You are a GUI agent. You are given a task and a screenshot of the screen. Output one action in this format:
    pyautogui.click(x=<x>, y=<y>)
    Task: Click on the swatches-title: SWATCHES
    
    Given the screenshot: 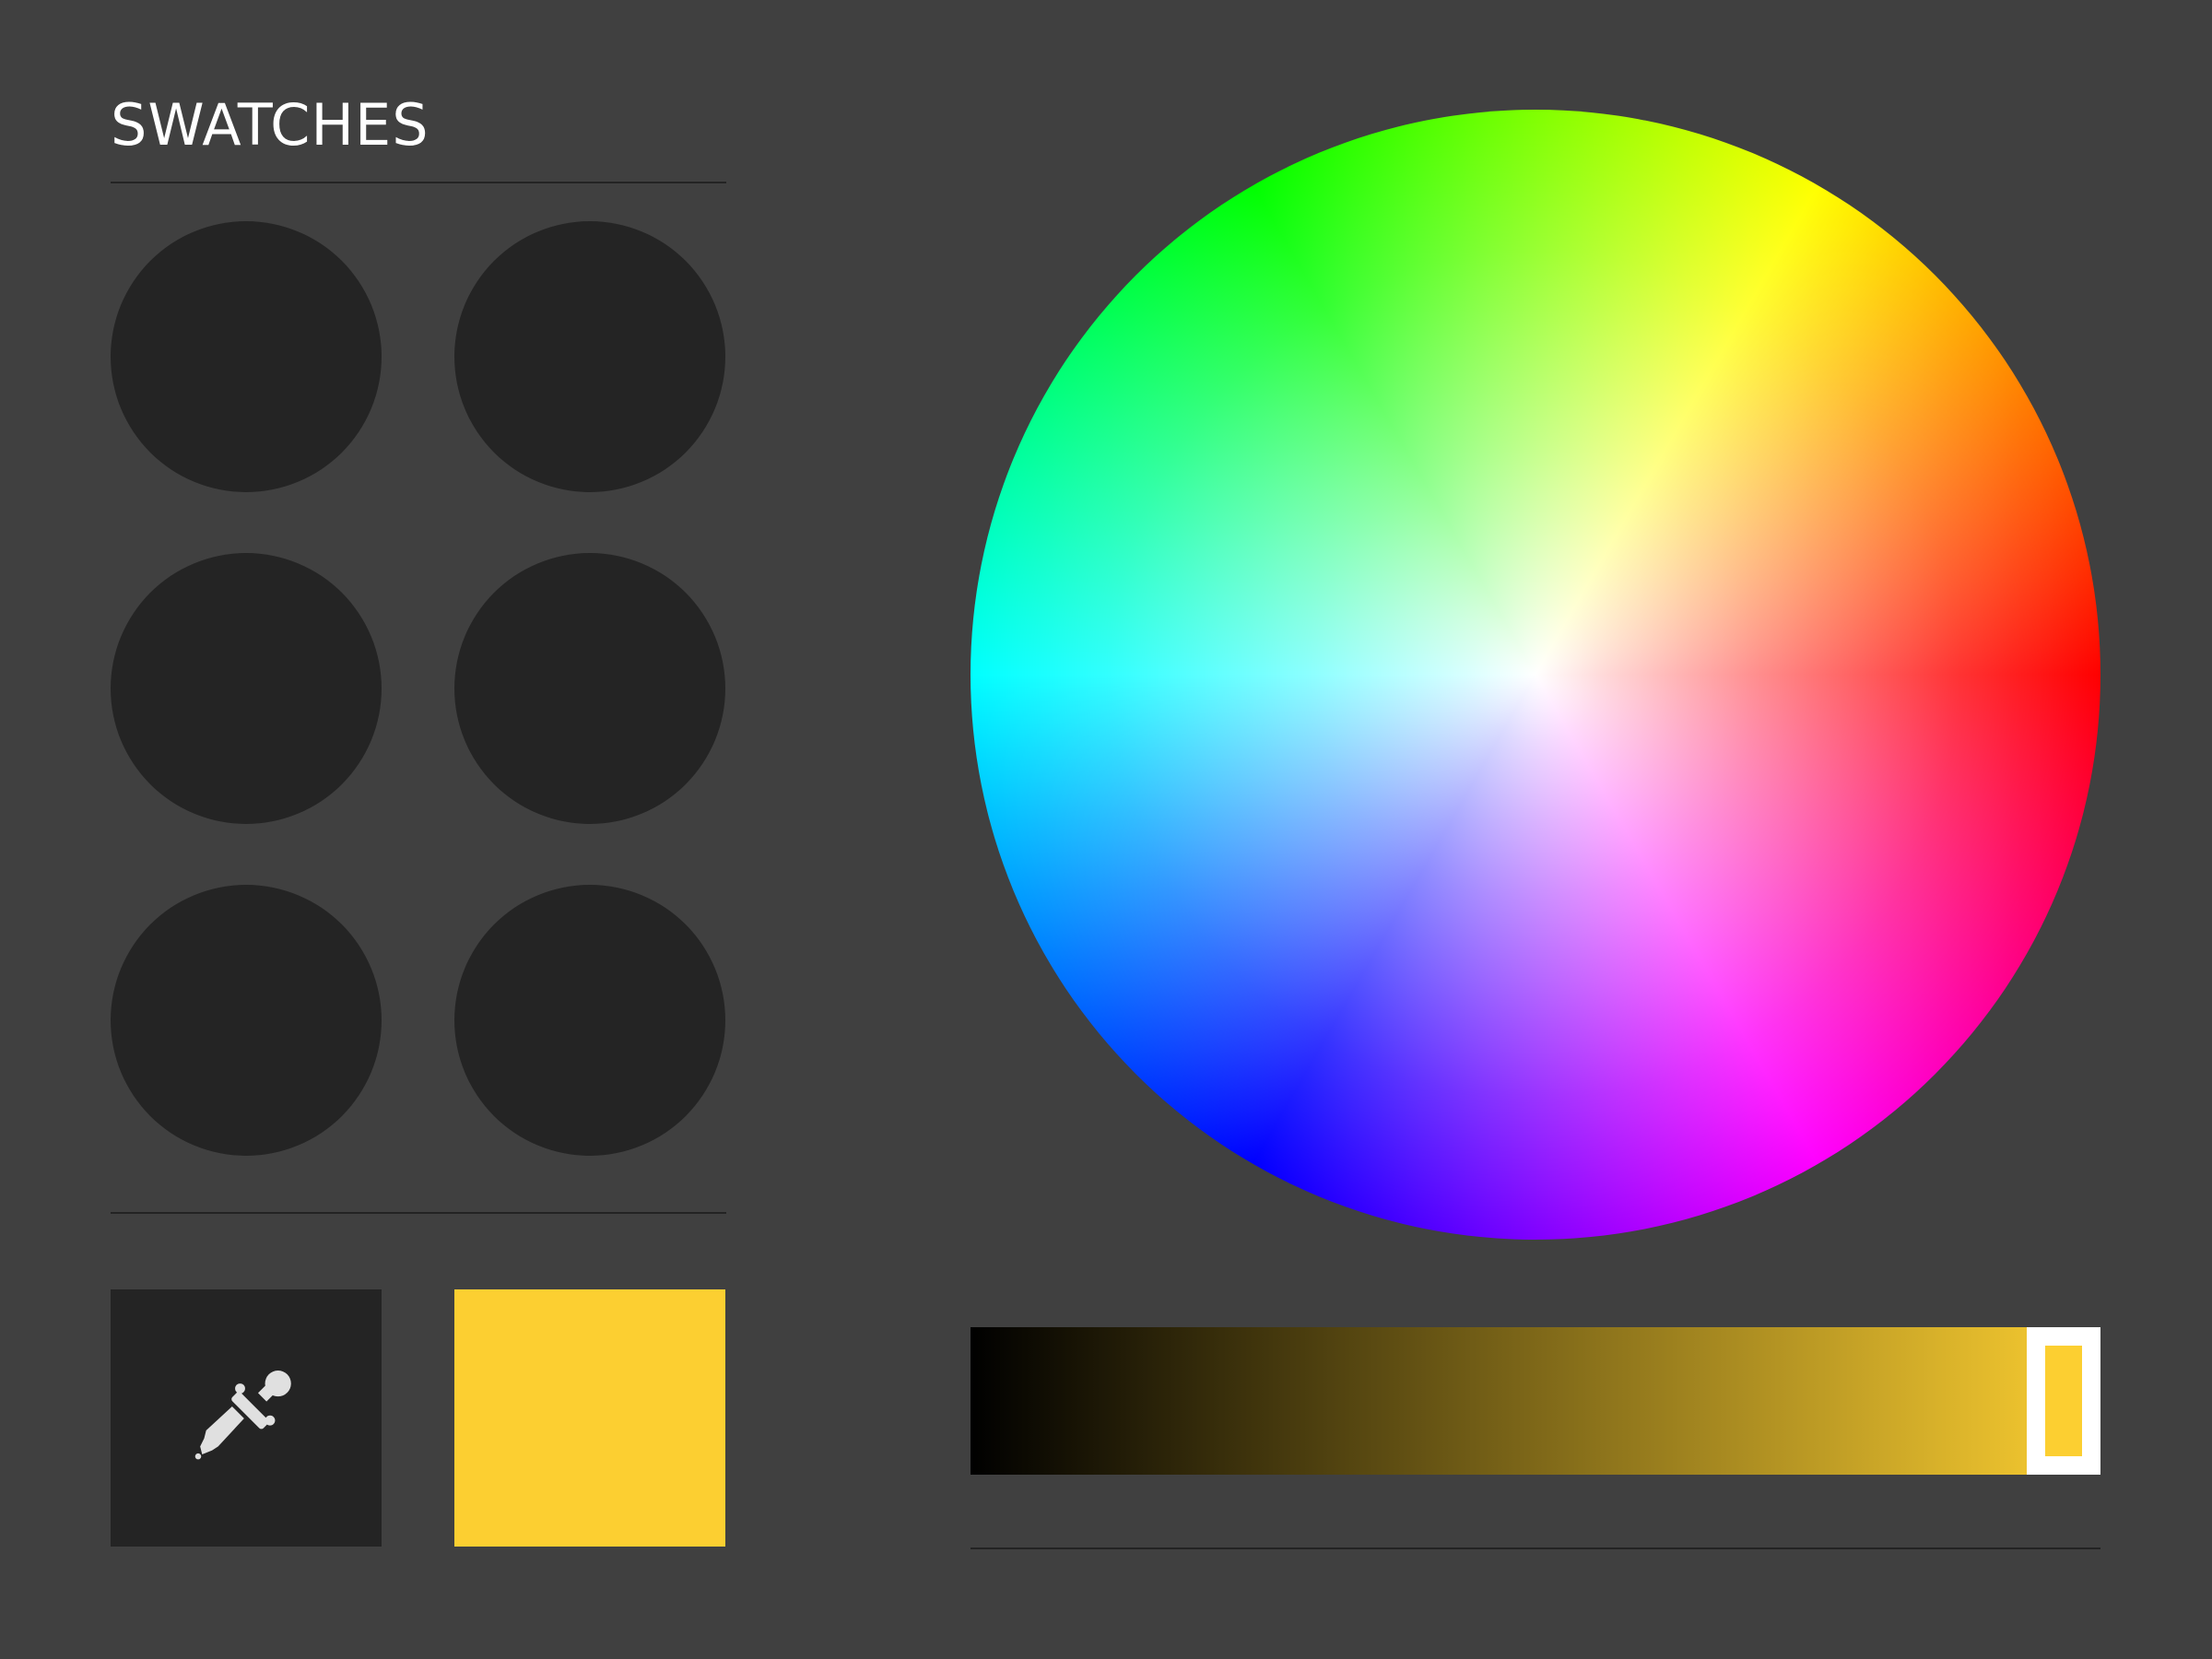 What is the action you would take?
    pyautogui.click(x=270, y=125)
    